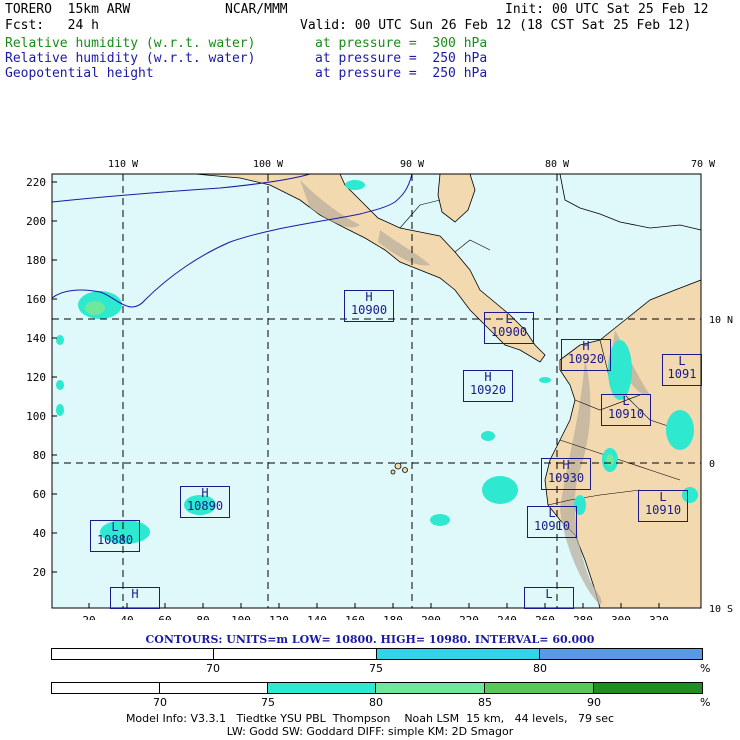 The image size is (740, 740). Describe the element at coordinates (376, 702) in the screenshot. I see `legend2-label: 80` at that location.